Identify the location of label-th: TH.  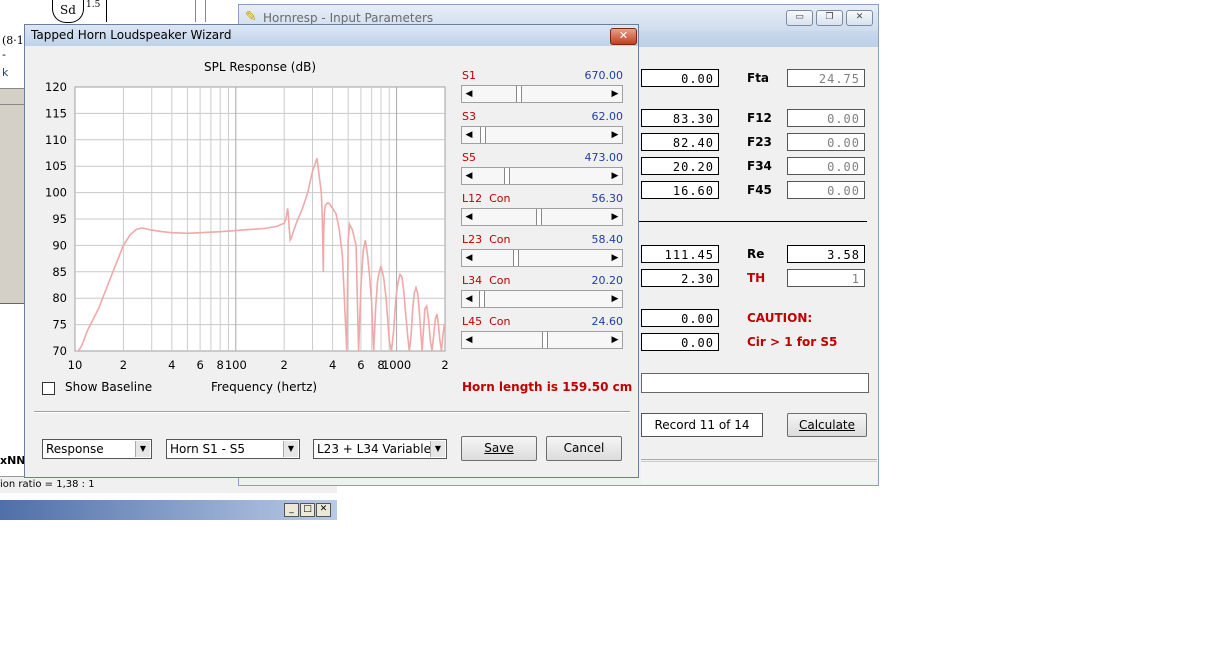
(756, 278).